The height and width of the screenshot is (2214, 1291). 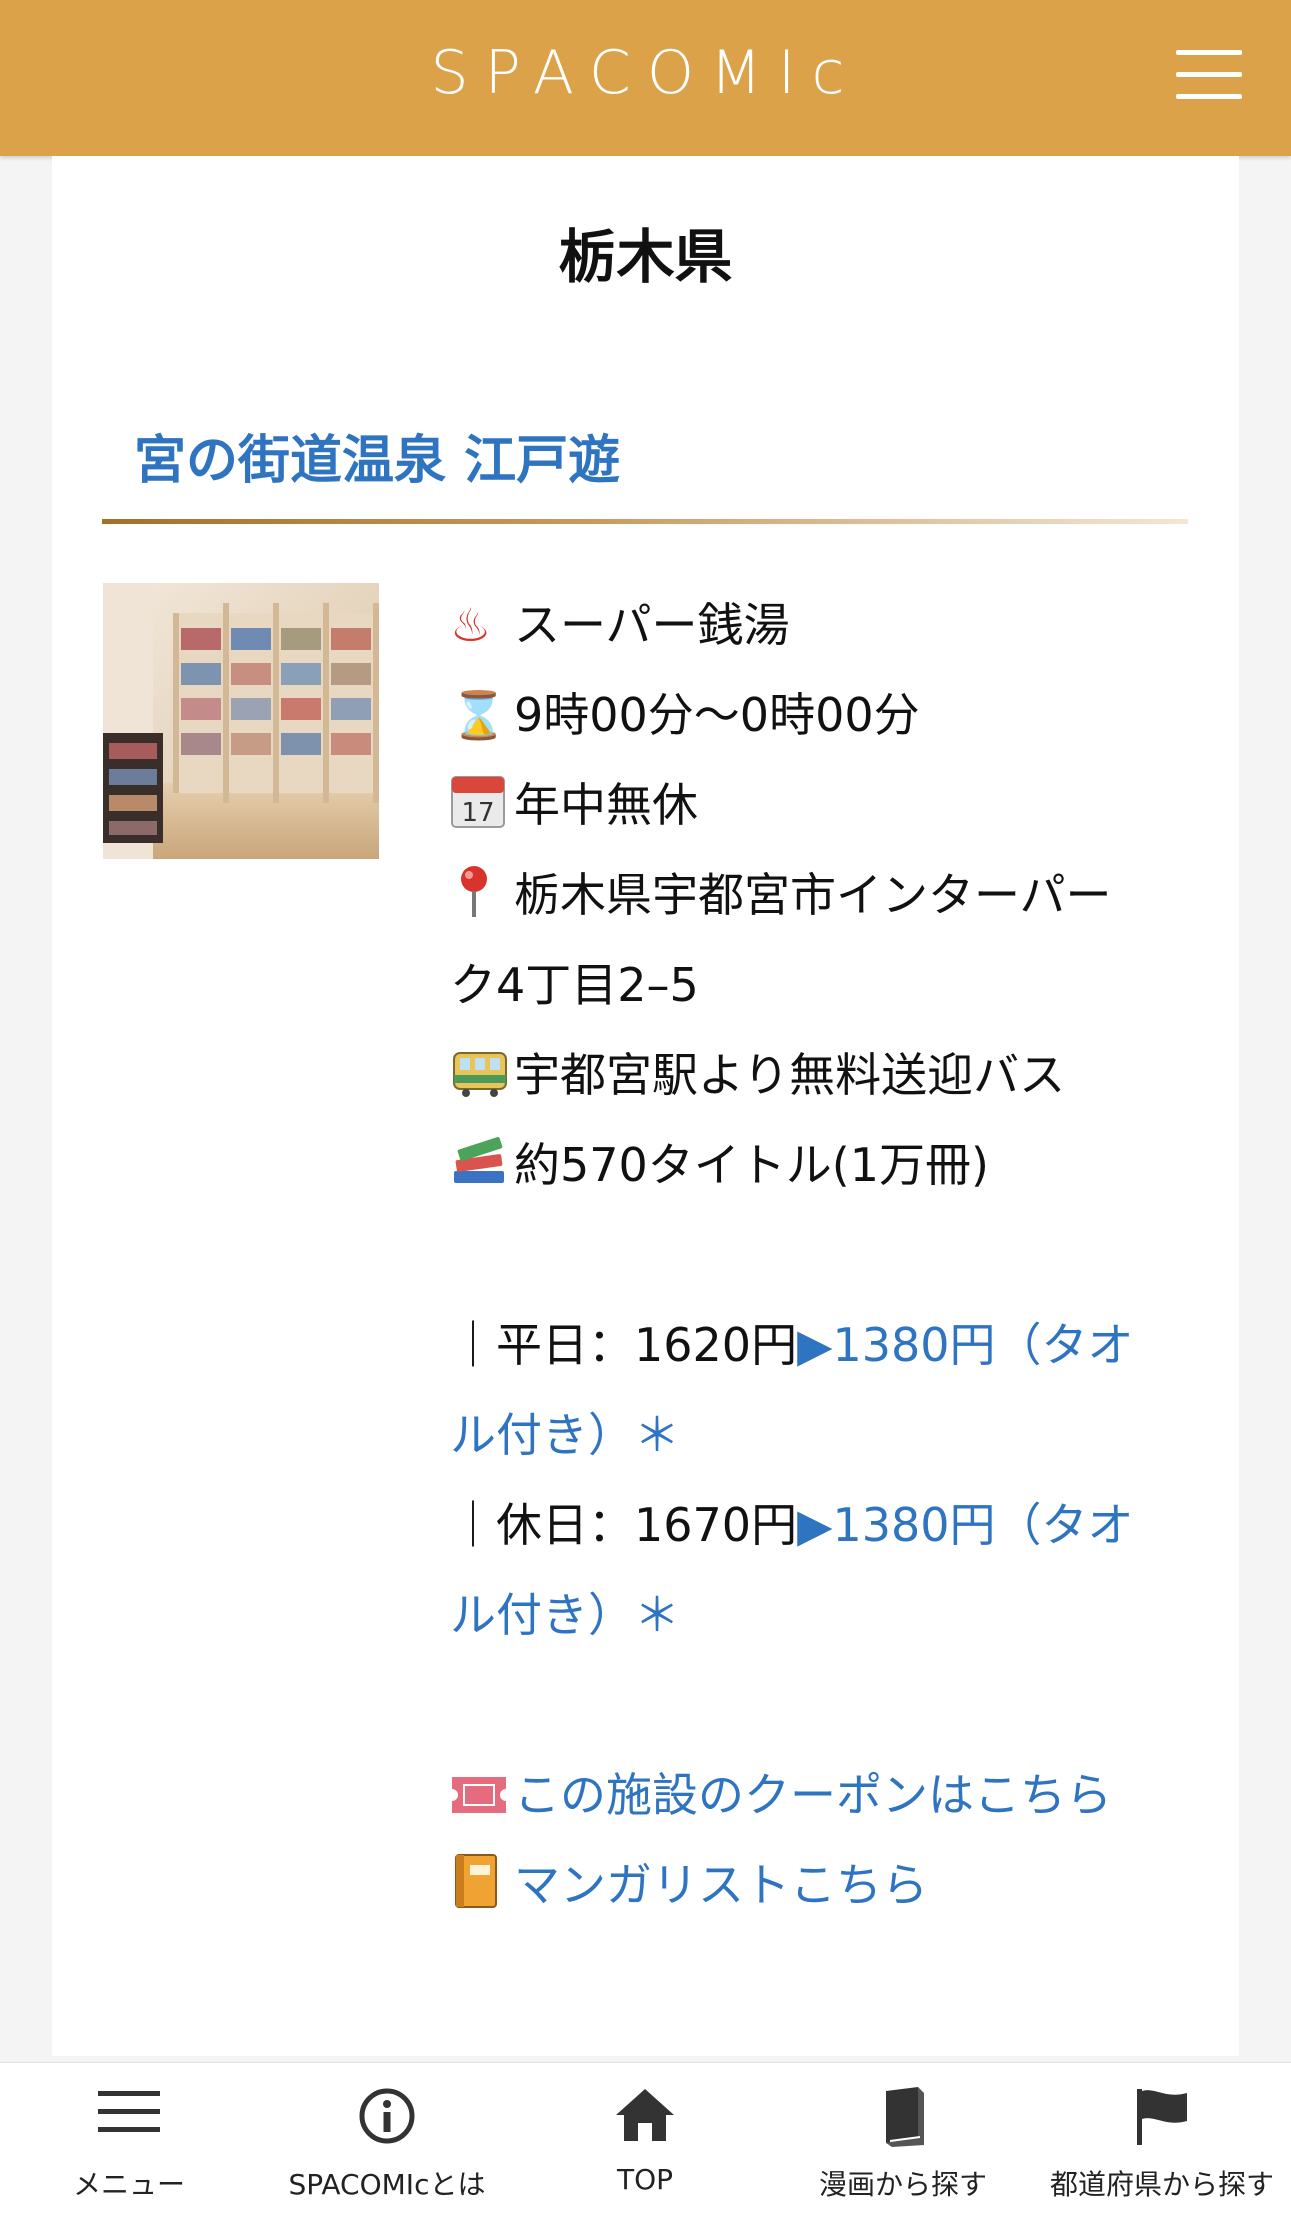 I want to click on nav-prefecture-label: 都道府県から探す, so click(x=1161, y=2184).